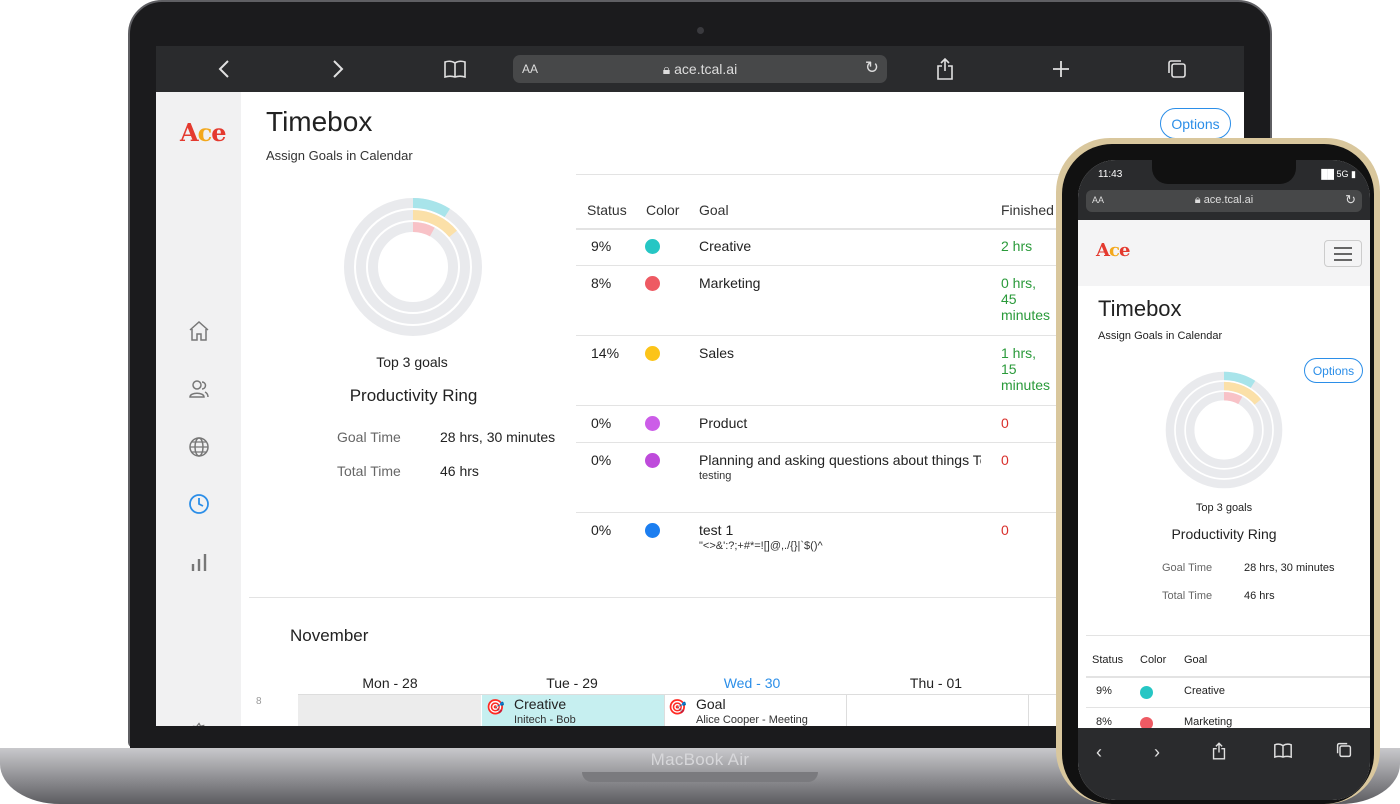  I want to click on phone-reload-icon: ↻, so click(1350, 200).